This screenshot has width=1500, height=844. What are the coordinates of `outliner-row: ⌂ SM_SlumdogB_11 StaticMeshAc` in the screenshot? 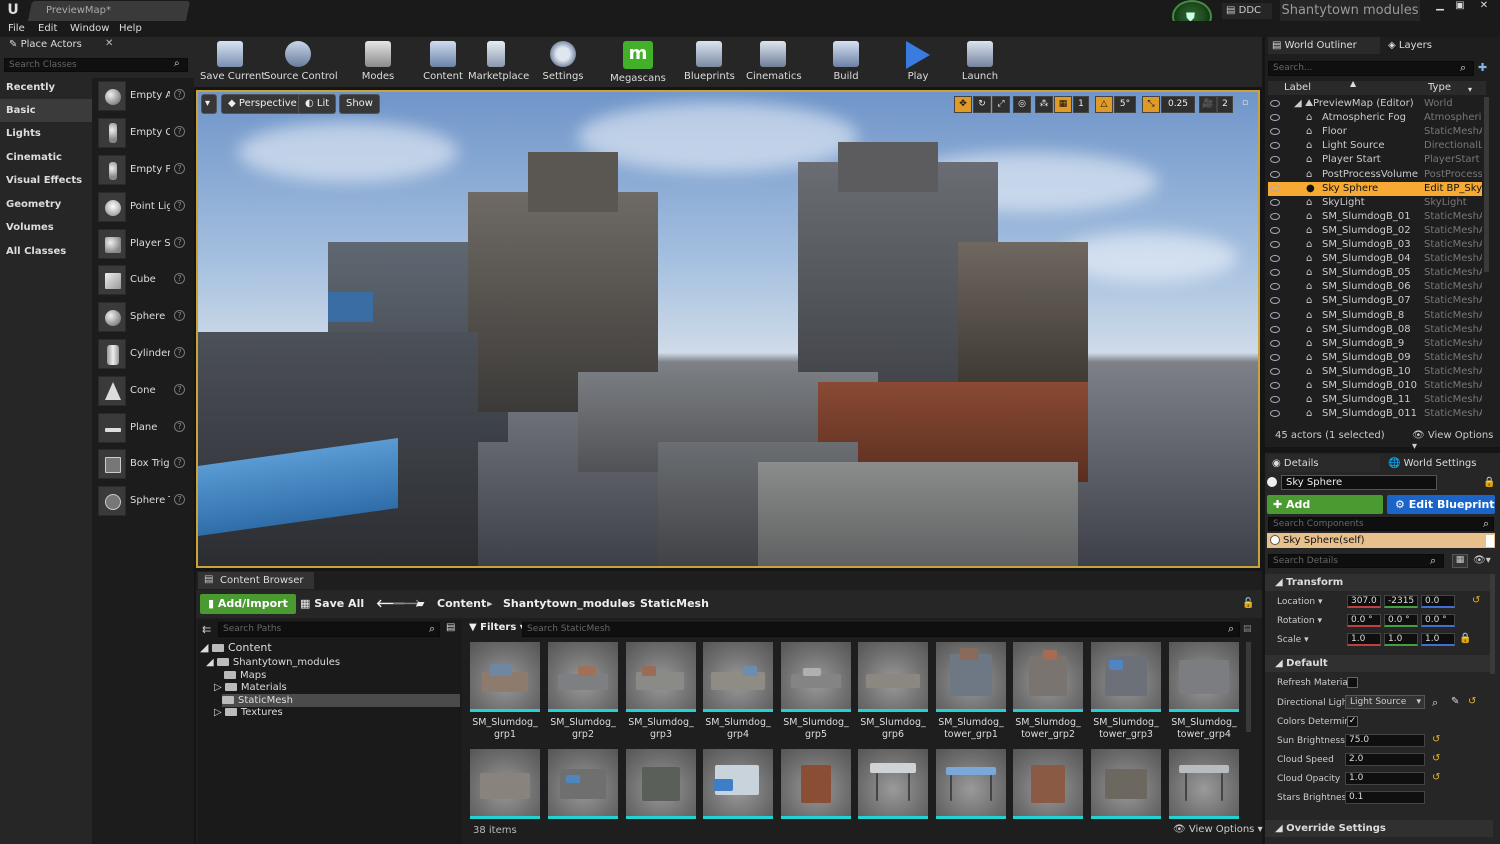 It's located at (1375, 400).